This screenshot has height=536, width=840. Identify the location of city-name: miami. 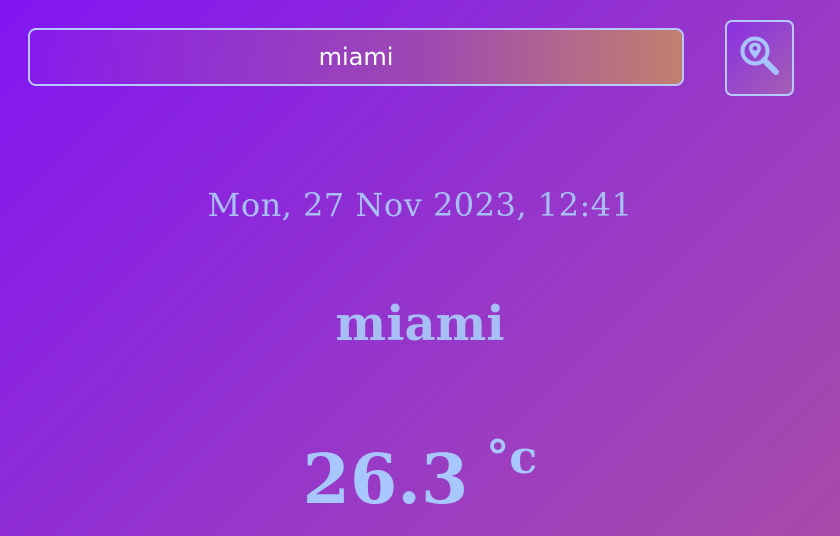
(420, 324).